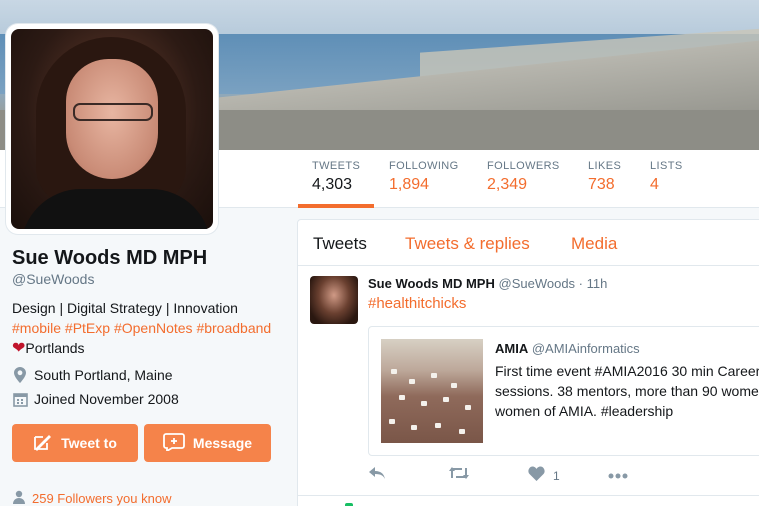 Image resolution: width=759 pixels, height=506 pixels. What do you see at coordinates (336, 206) in the screenshot?
I see `active-stat-indicator` at bounding box center [336, 206].